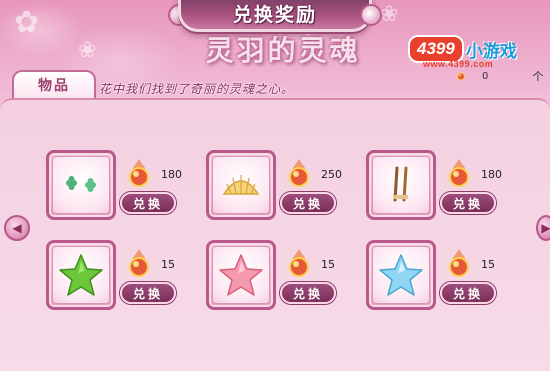  Describe the element at coordinates (371, 15) in the screenshot. I see `title-ornament-right-icon` at that location.